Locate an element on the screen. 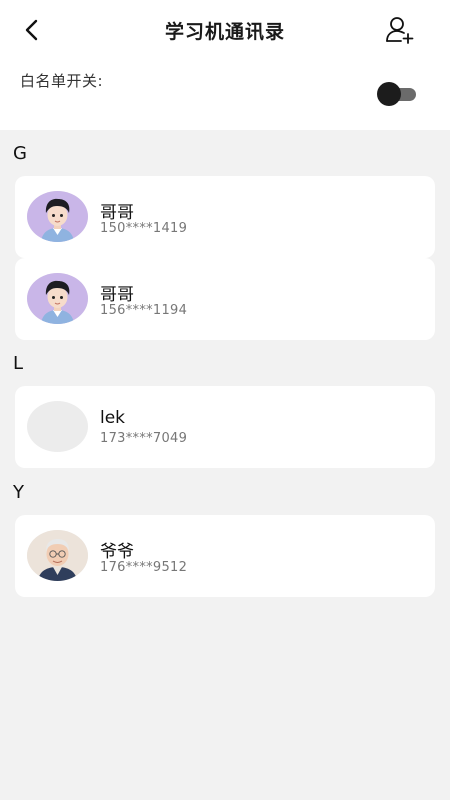  page-title: 学习机通讯录 is located at coordinates (224, 32).